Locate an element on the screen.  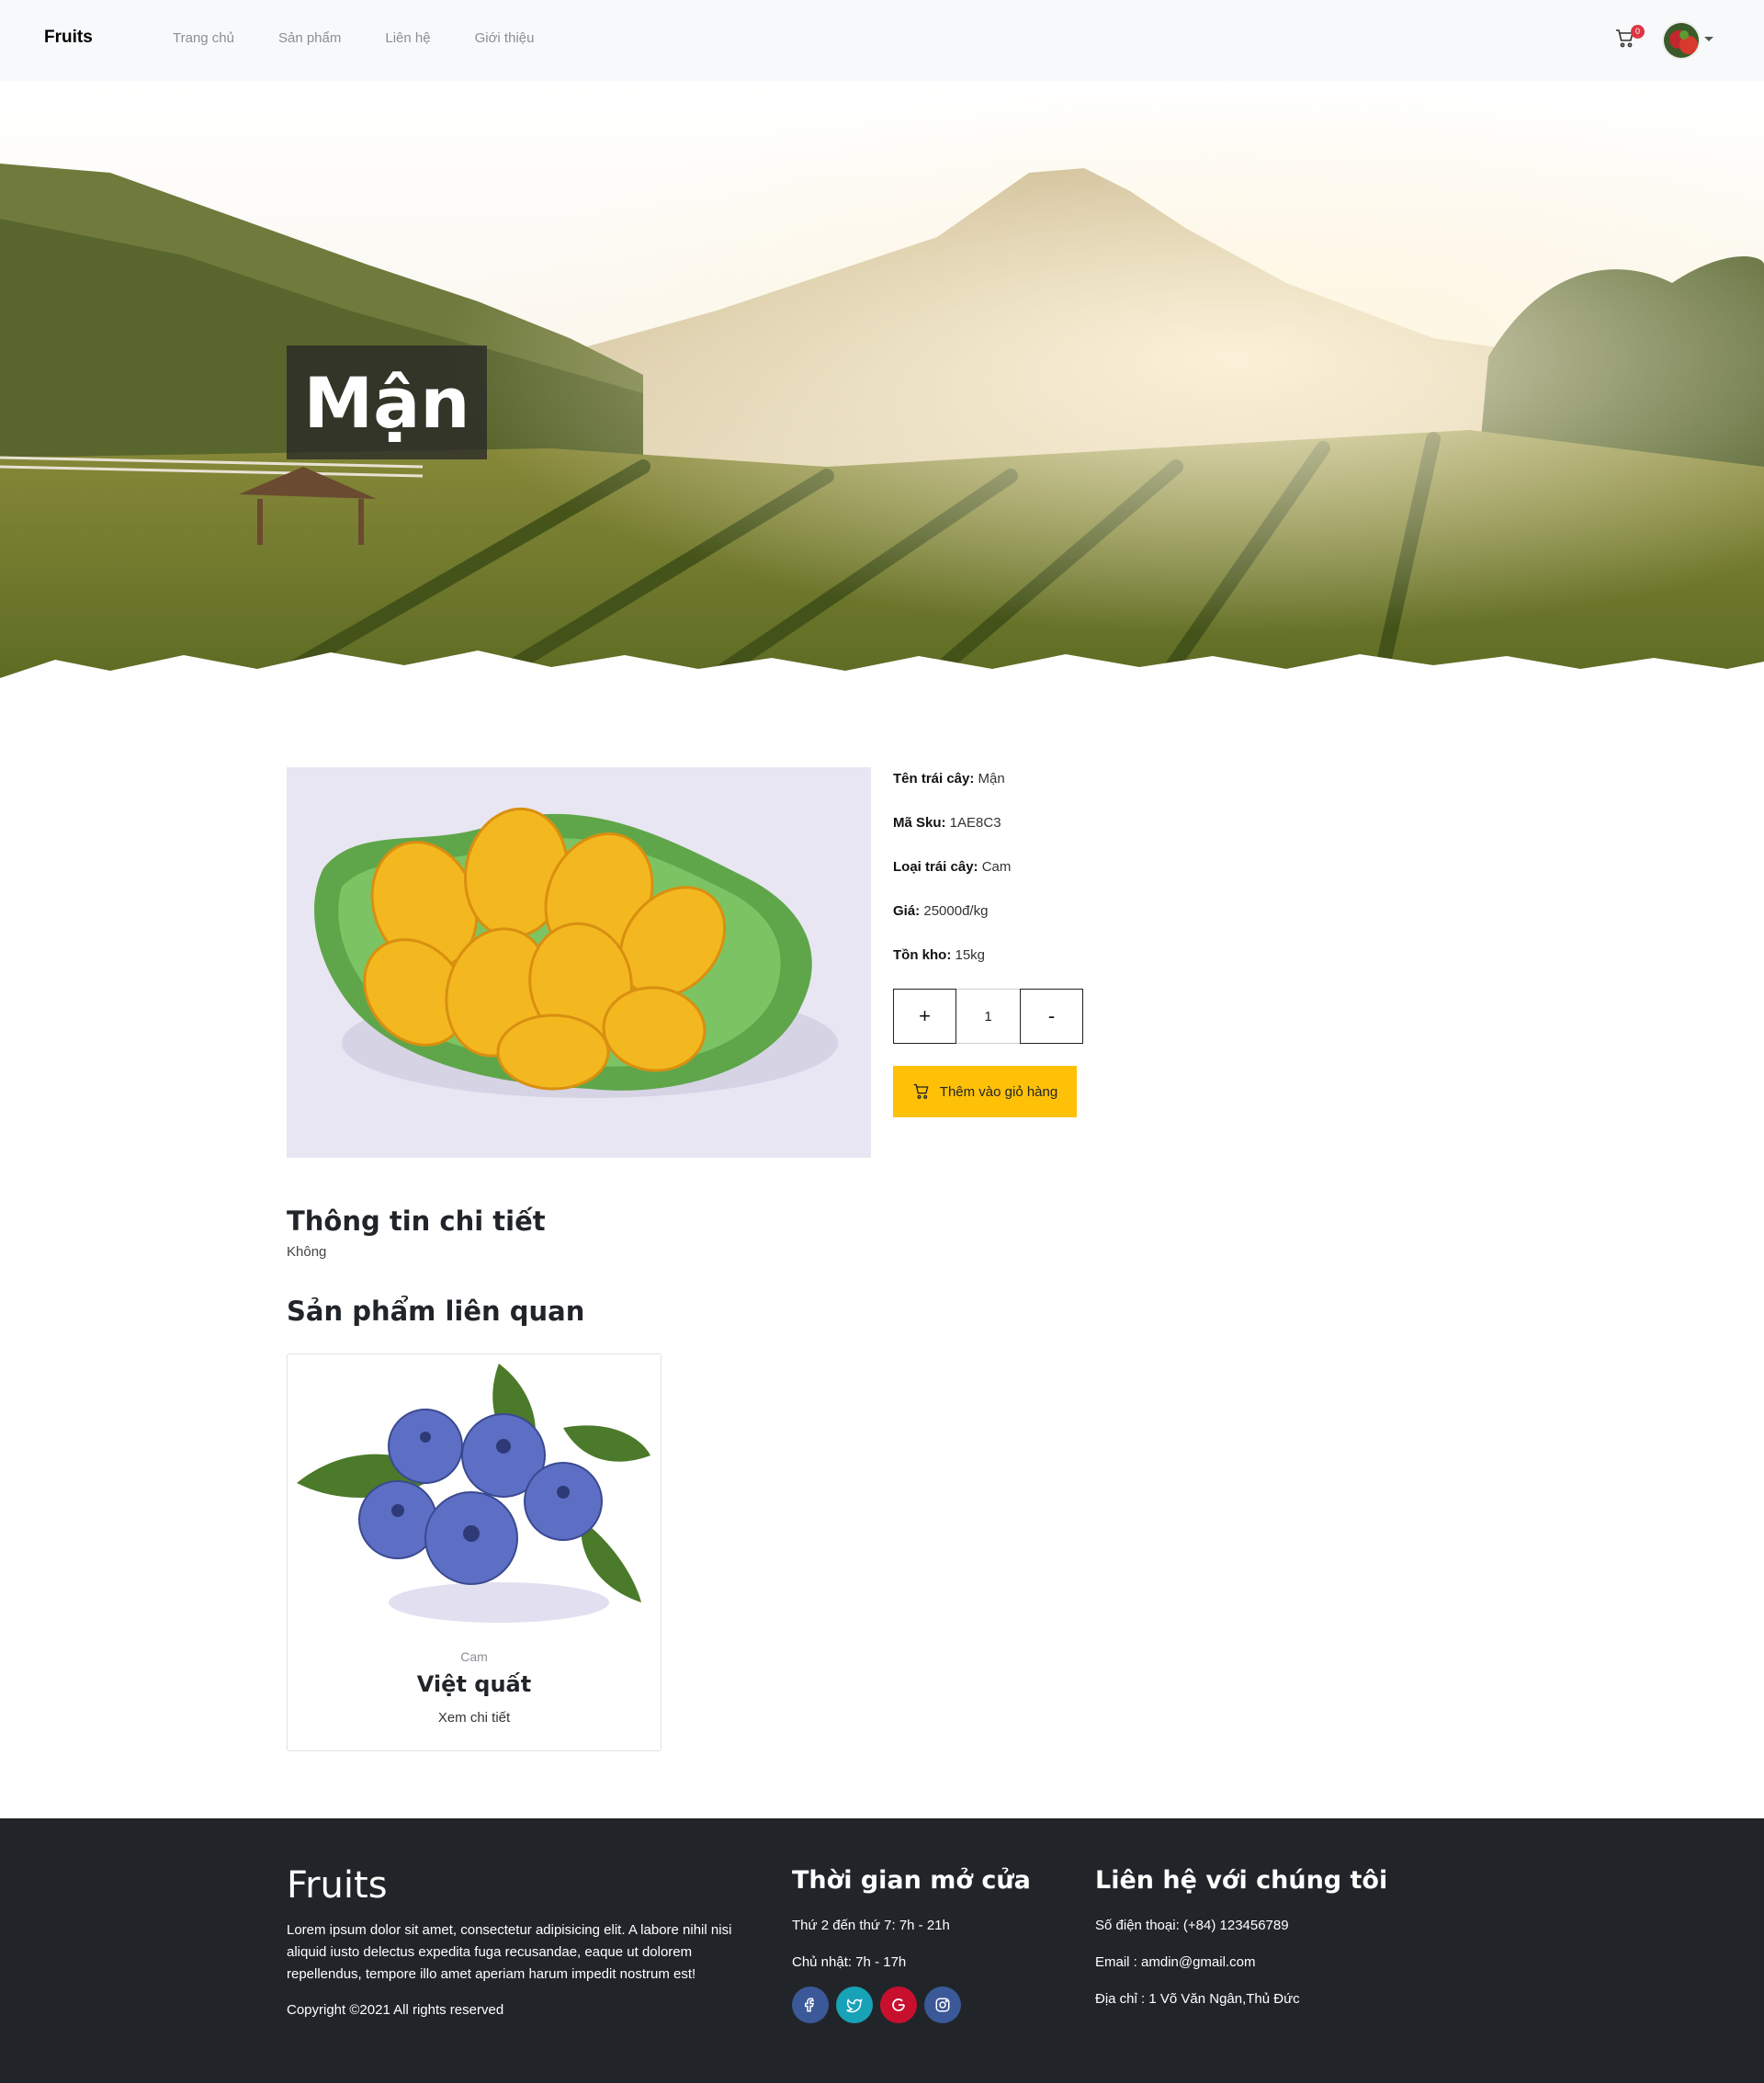
related-product-name: Việt quất is located at coordinates (474, 1684).